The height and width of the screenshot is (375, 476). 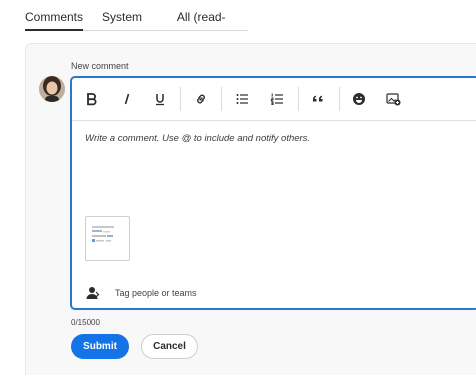 I want to click on tab-comments: Comments, so click(x=54, y=15).